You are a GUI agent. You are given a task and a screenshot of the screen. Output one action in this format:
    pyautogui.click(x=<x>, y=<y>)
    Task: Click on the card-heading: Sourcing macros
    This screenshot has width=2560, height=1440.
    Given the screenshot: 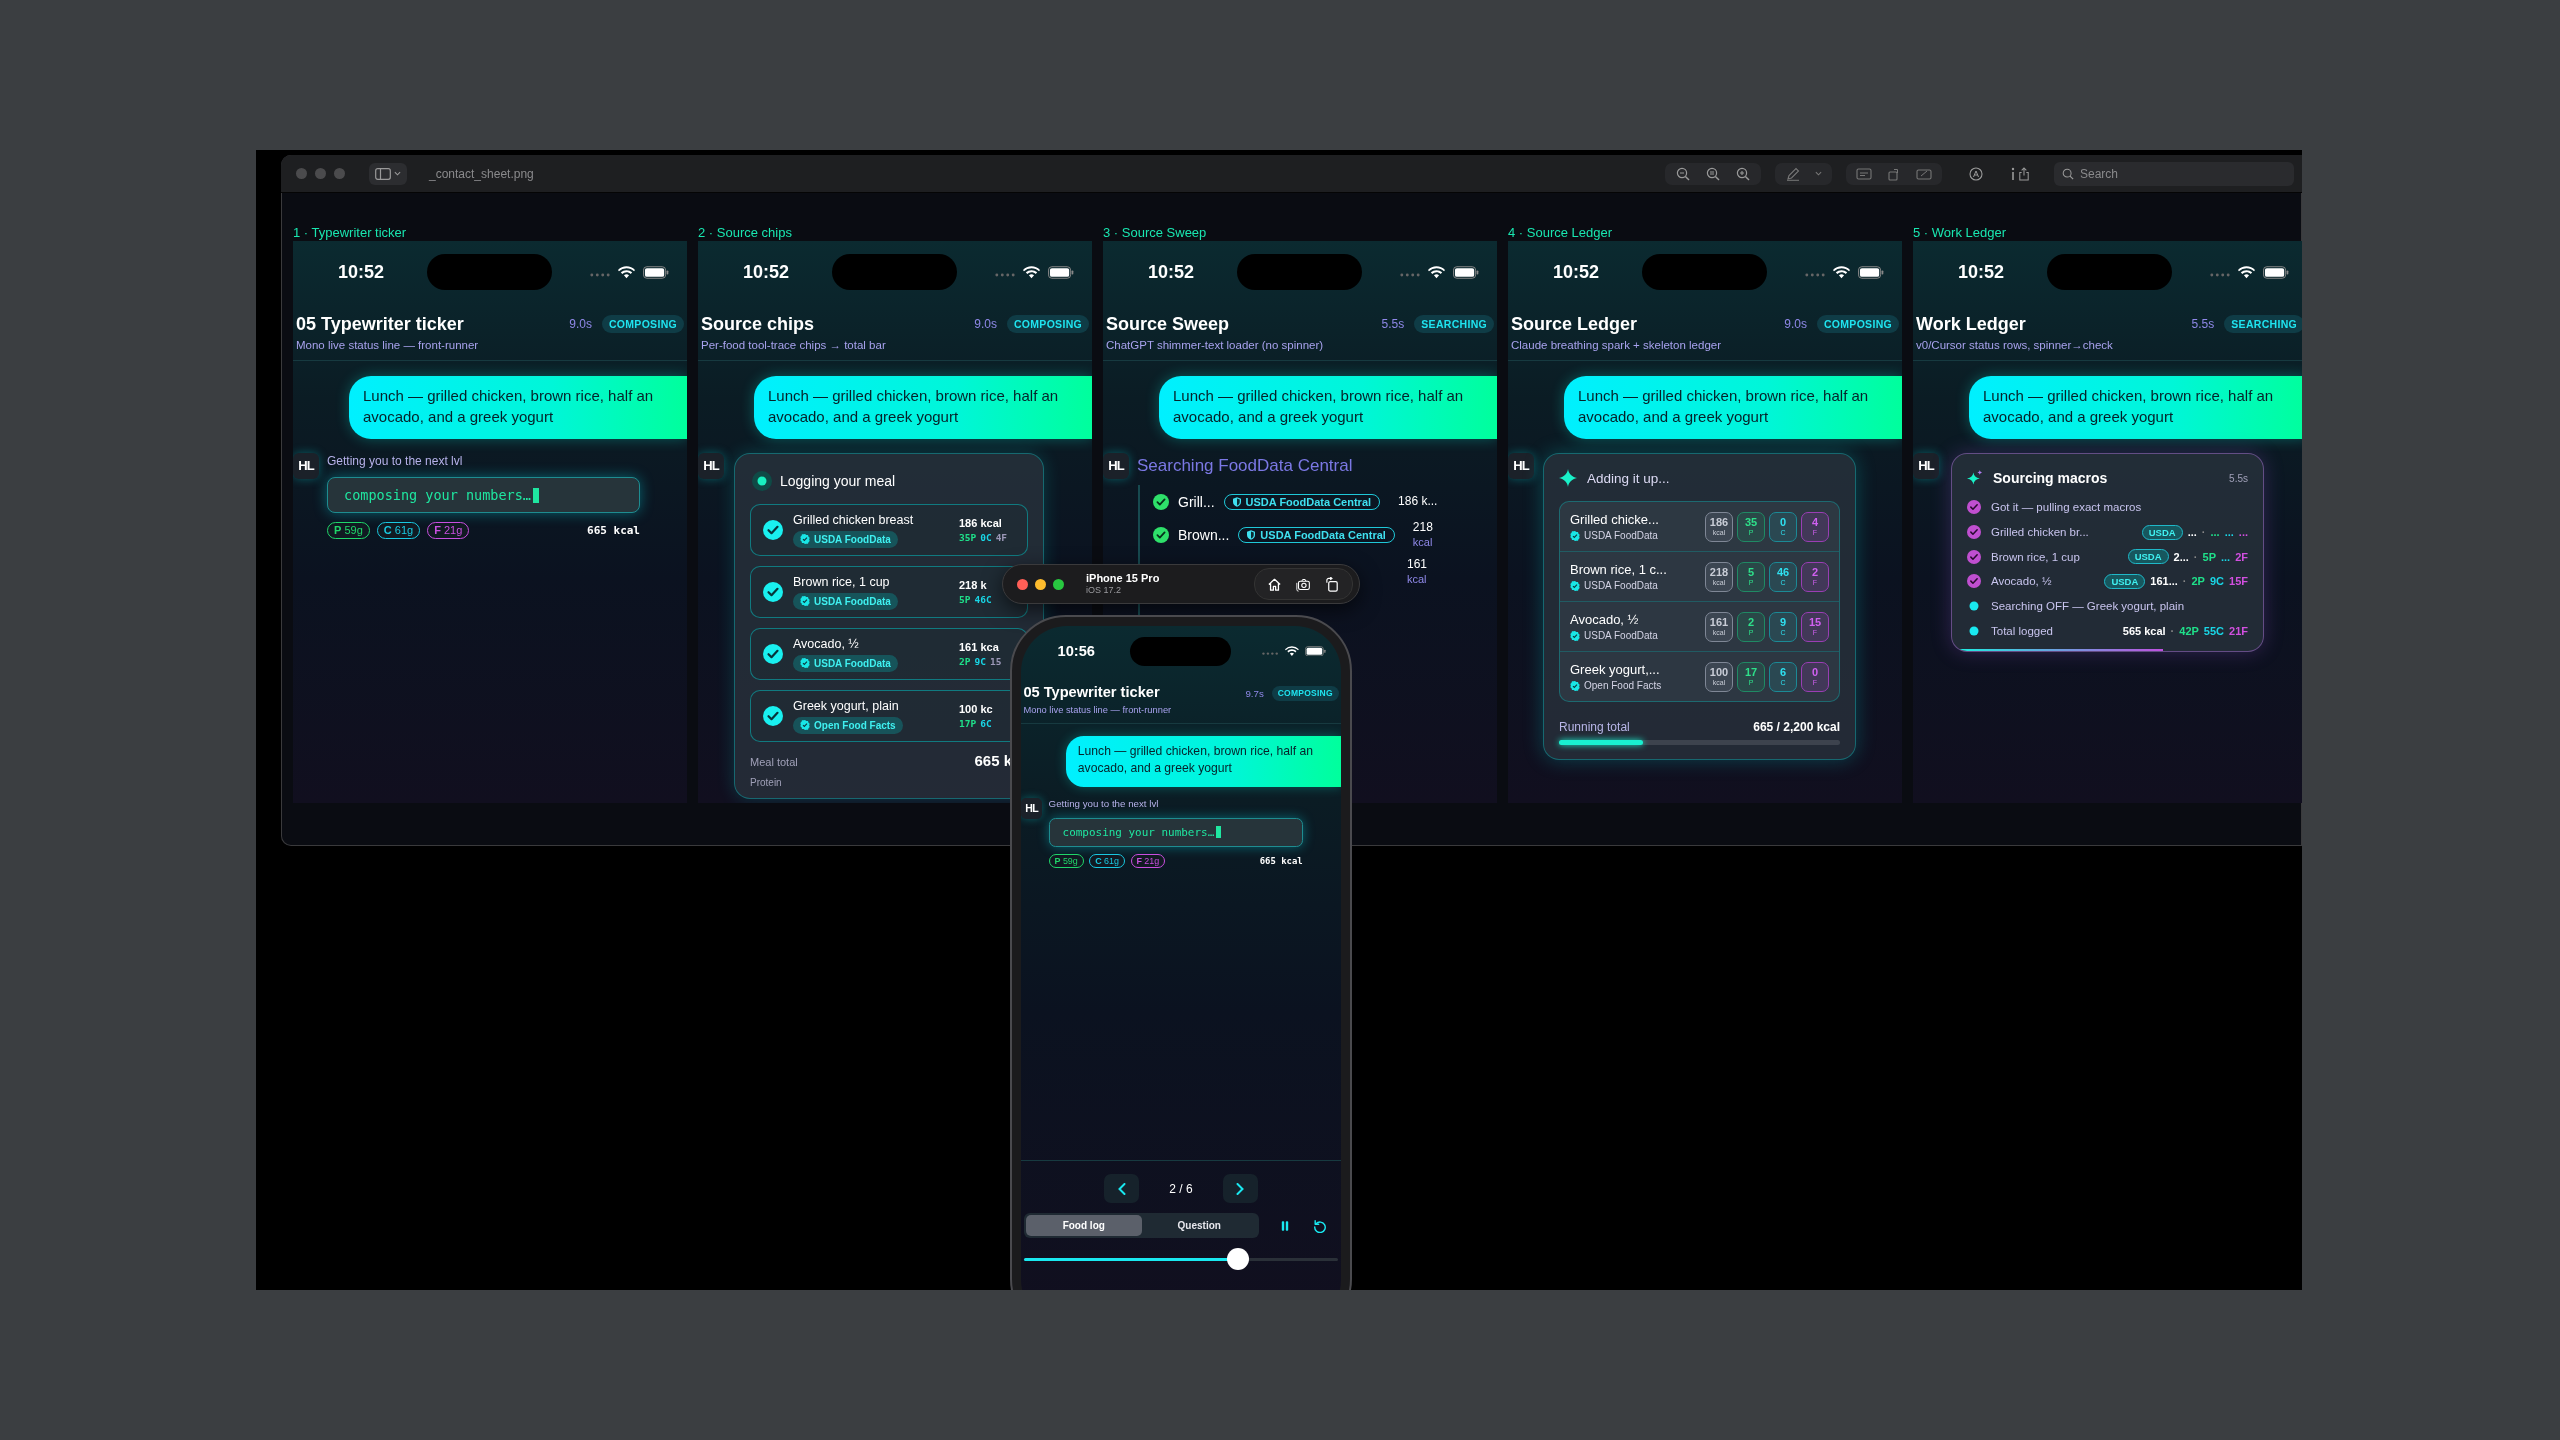 What is the action you would take?
    pyautogui.click(x=2050, y=478)
    